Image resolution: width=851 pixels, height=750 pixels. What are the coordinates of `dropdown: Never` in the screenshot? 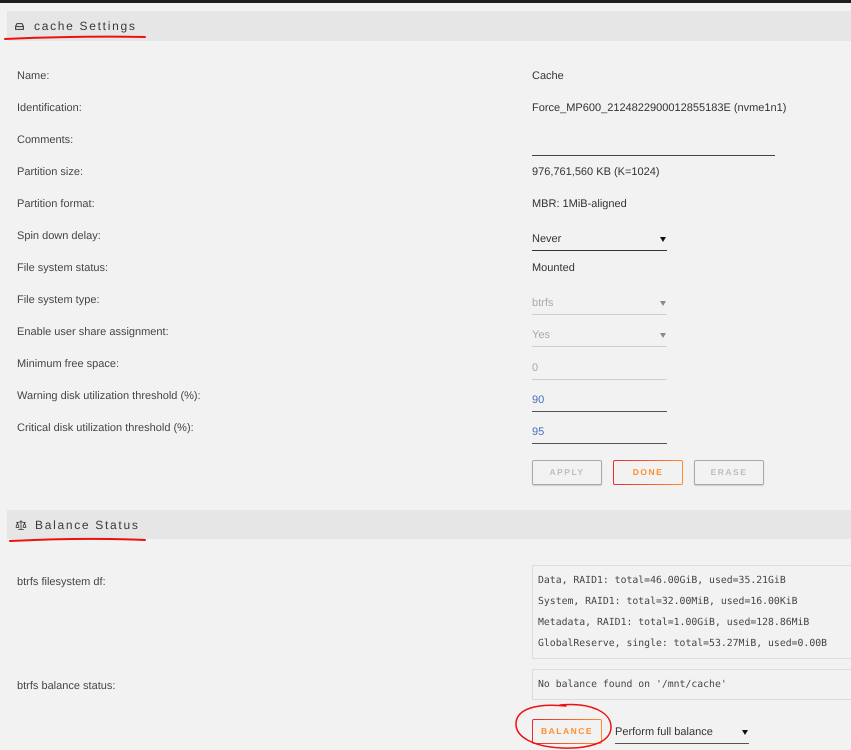 It's located at (599, 240).